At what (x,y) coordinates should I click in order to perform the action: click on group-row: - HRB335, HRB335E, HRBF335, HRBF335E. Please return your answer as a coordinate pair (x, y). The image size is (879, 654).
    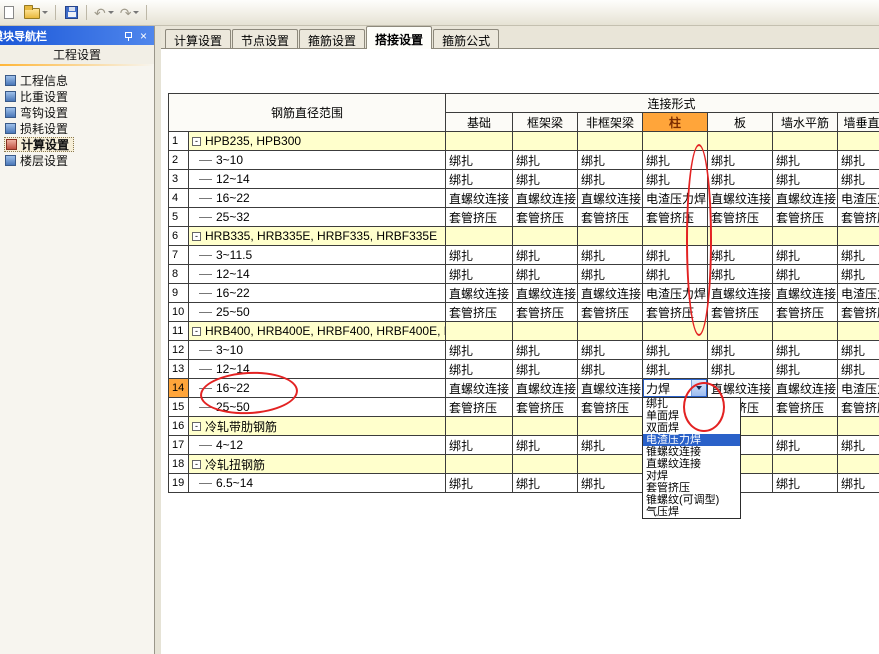
    Looking at the image, I should click on (317, 236).